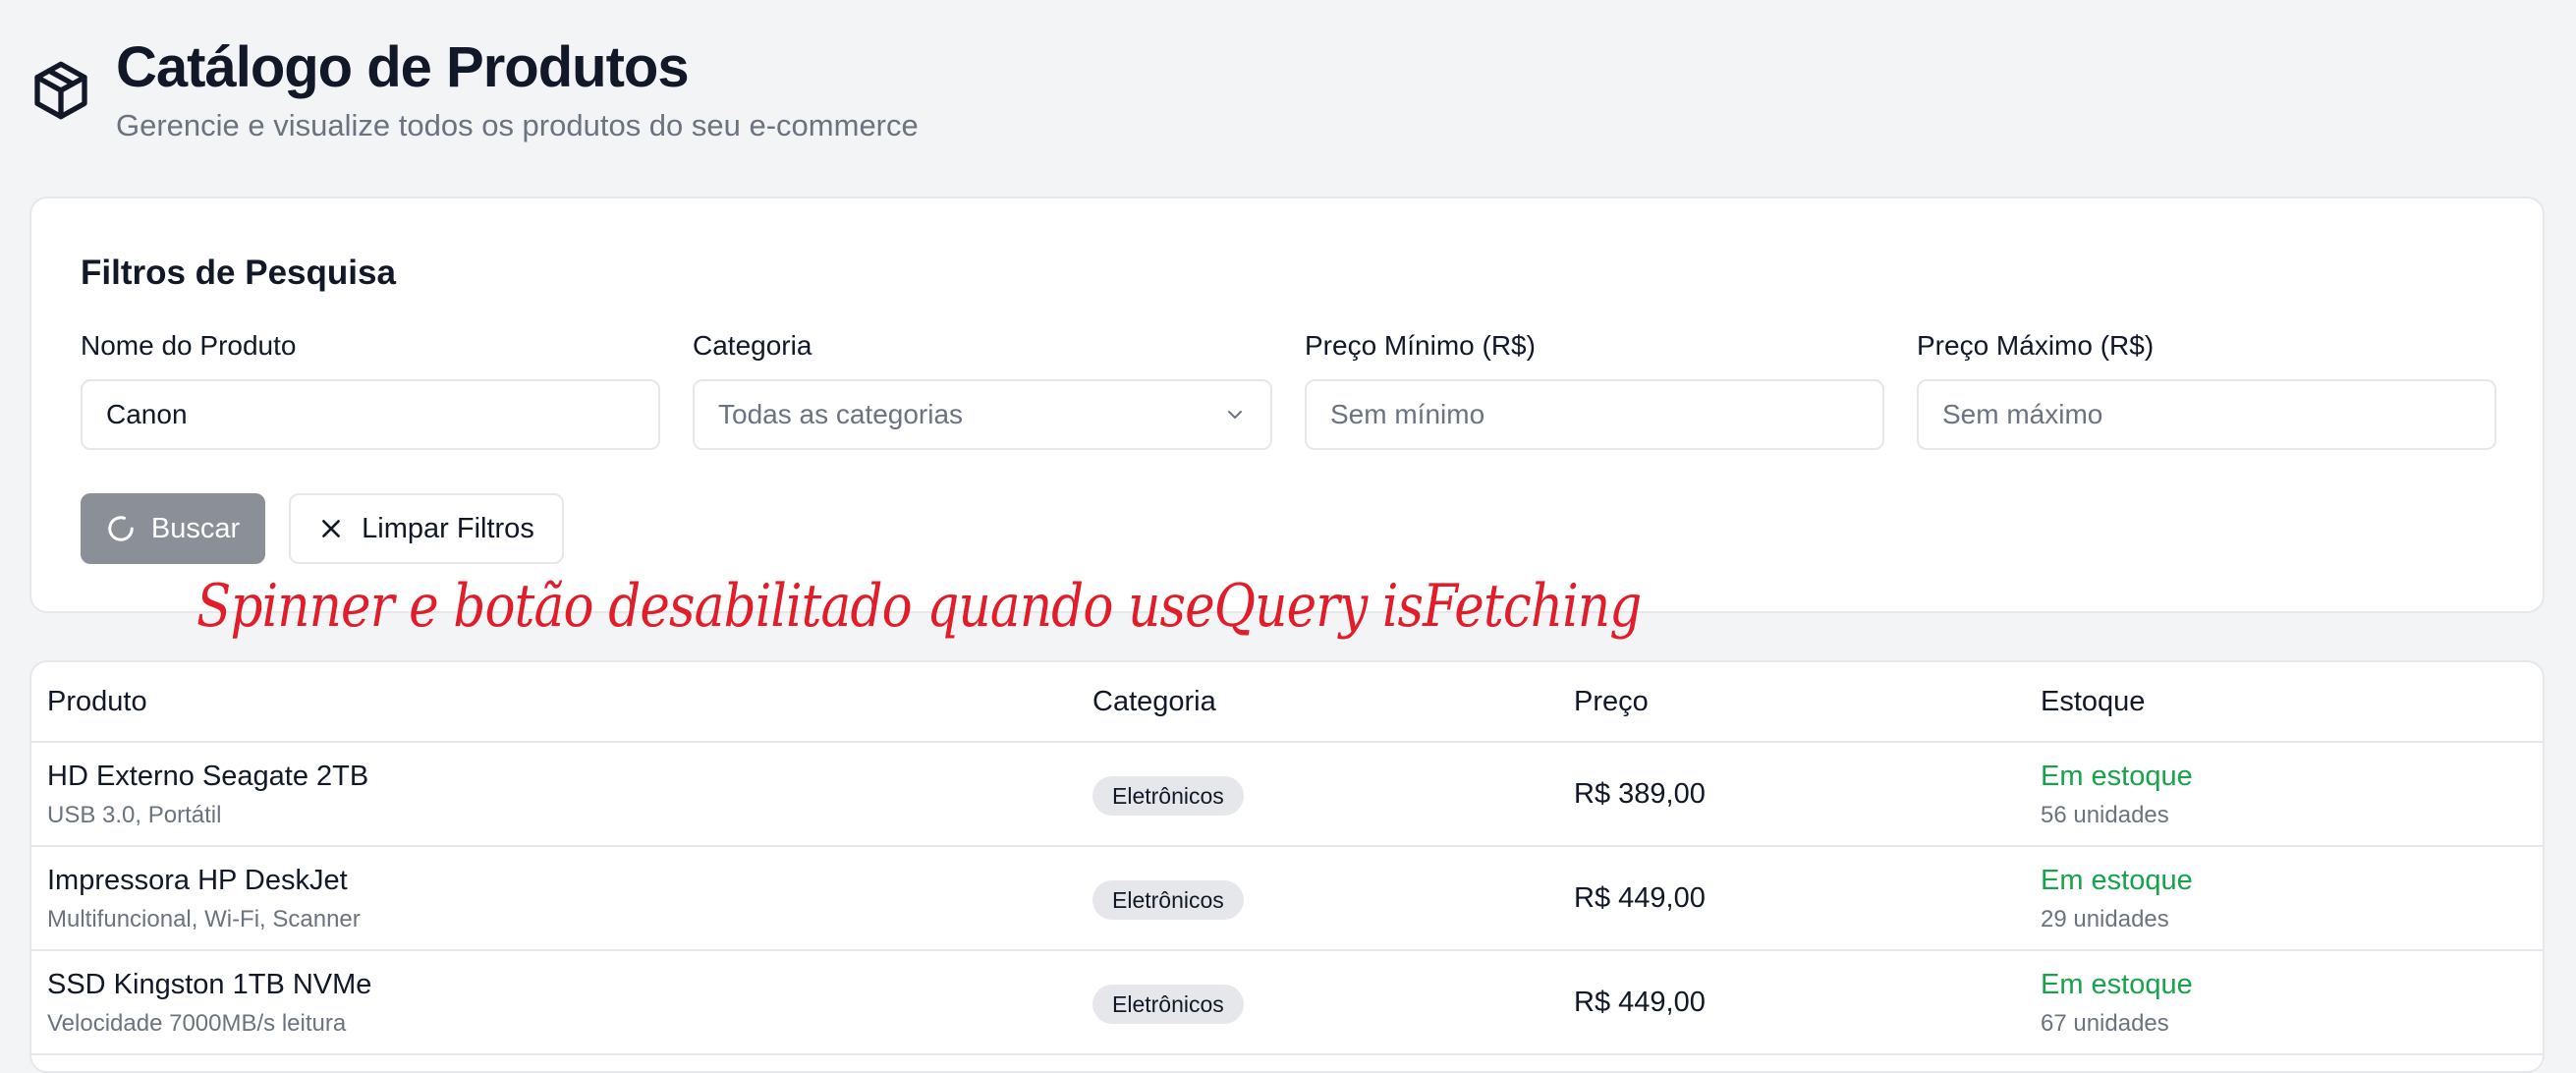 Image resolution: width=2576 pixels, height=1073 pixels. What do you see at coordinates (2105, 919) in the screenshot?
I see `stock-units: 29 unidades` at bounding box center [2105, 919].